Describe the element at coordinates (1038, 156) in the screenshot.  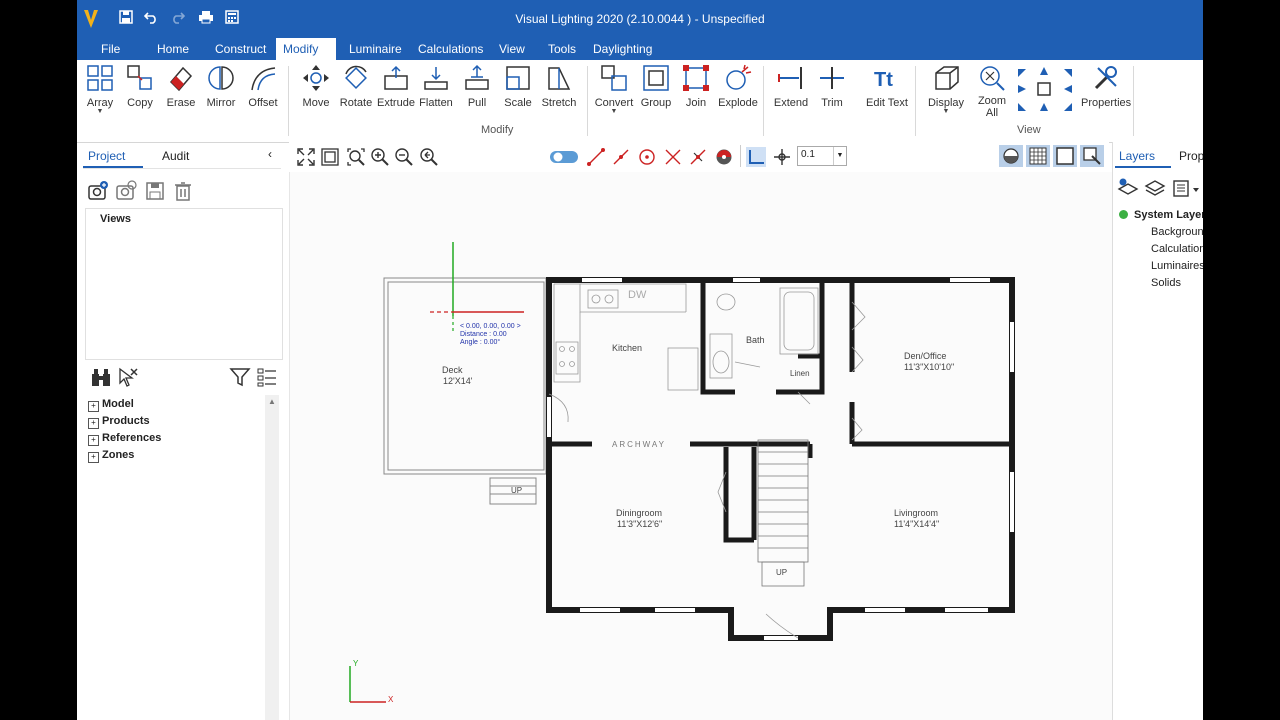
I see `grid-toggle-icon` at that location.